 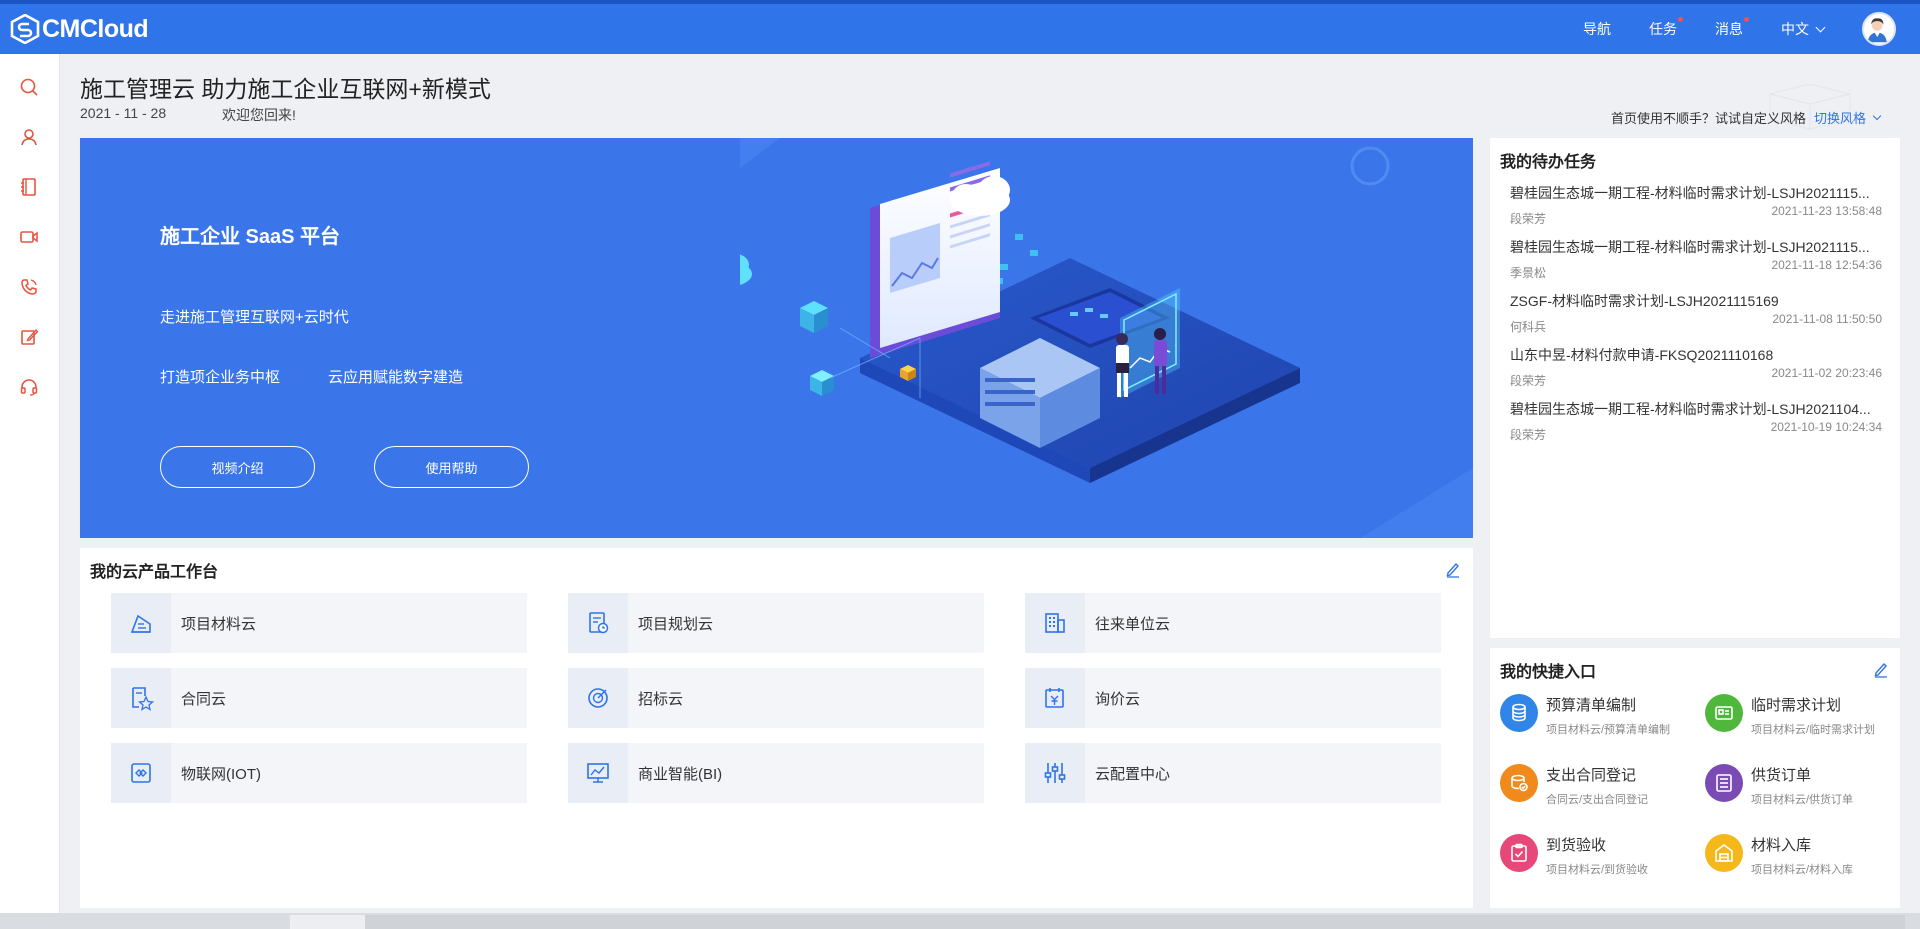 I want to click on logo-mark-icon, so click(x=25, y=29).